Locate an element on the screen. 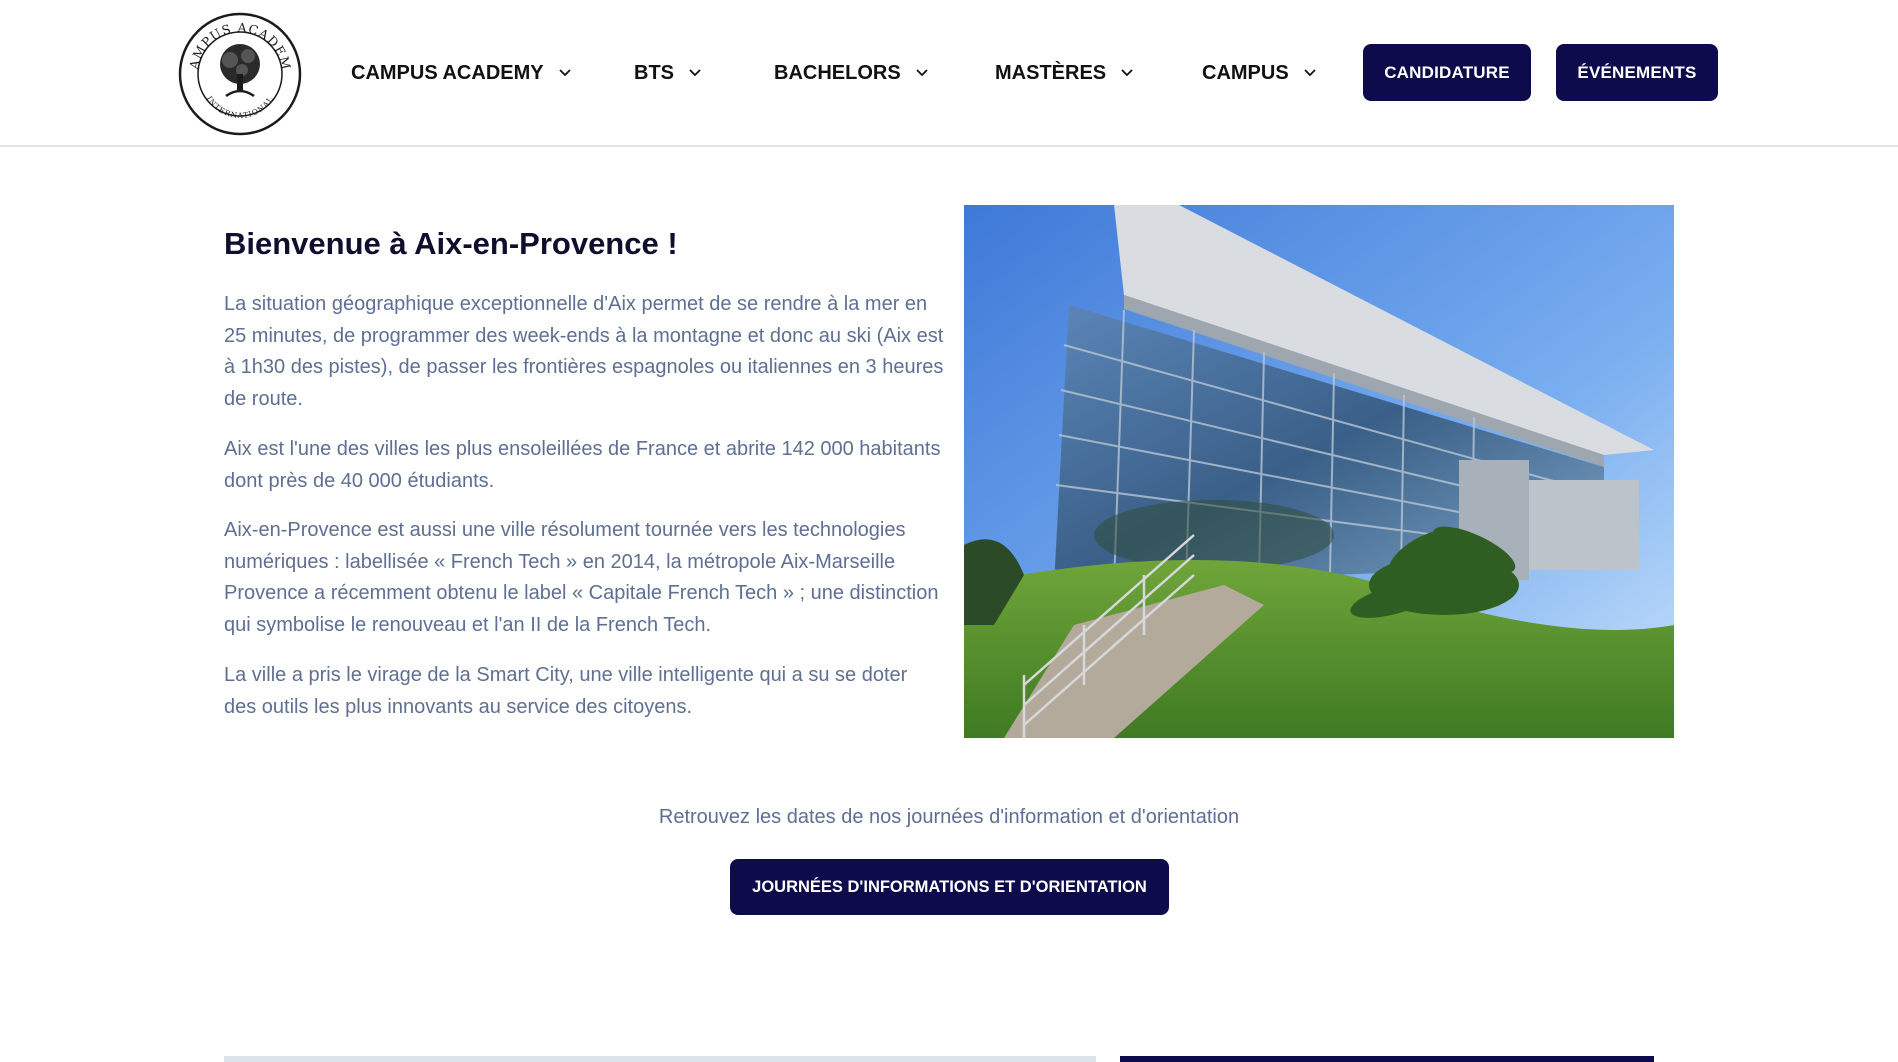 This screenshot has width=1898, height=1062. dark-panel-top is located at coordinates (1387, 1059).